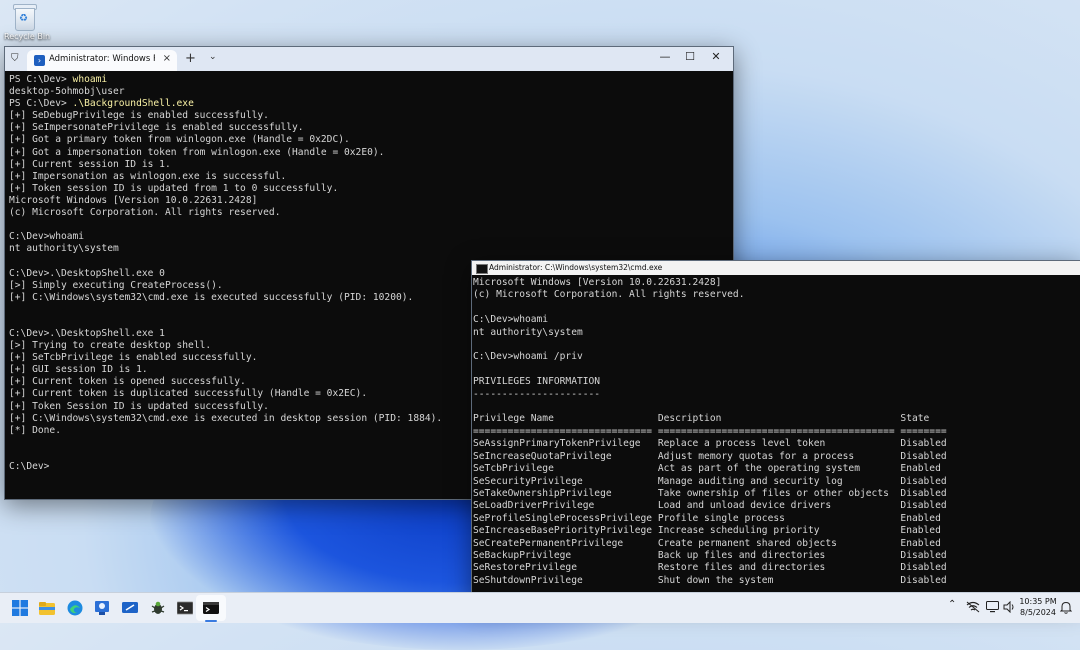  Describe the element at coordinates (20, 608) in the screenshot. I see `windows-start-icon` at that location.